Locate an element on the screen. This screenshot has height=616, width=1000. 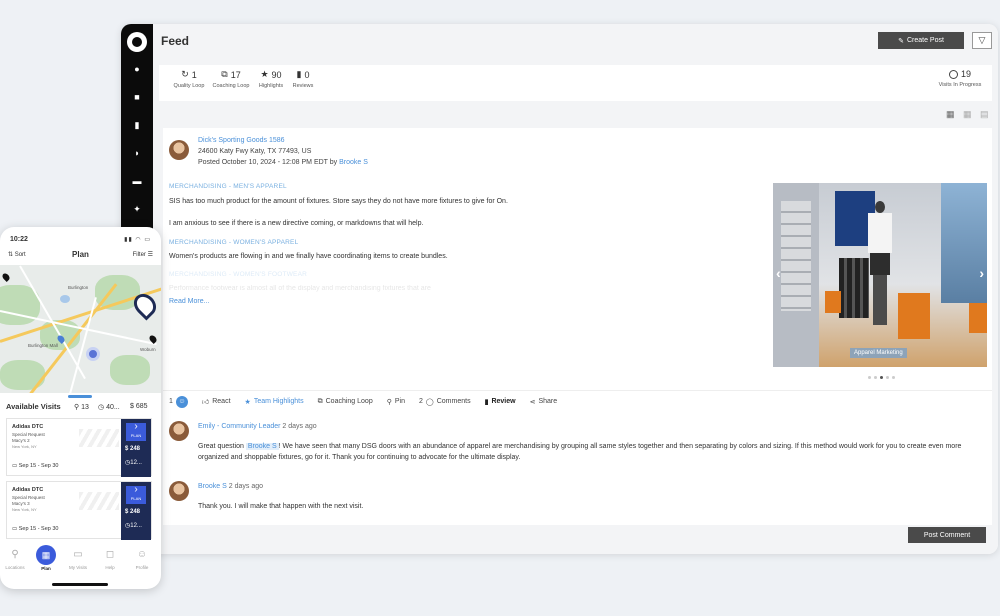
visit-store: Macy's 3 is located at coordinates (21, 503).